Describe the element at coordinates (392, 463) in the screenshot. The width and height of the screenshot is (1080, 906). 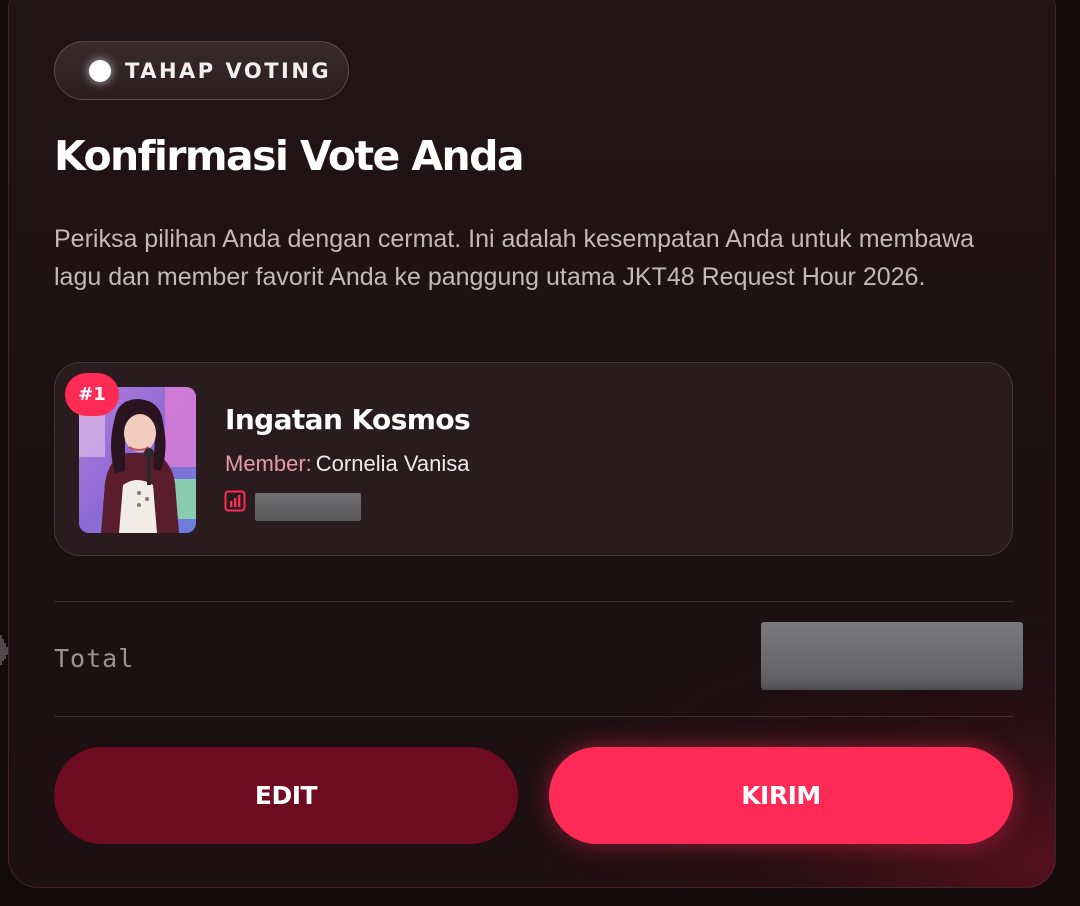
I see `member-name: Cornelia Vanisa` at that location.